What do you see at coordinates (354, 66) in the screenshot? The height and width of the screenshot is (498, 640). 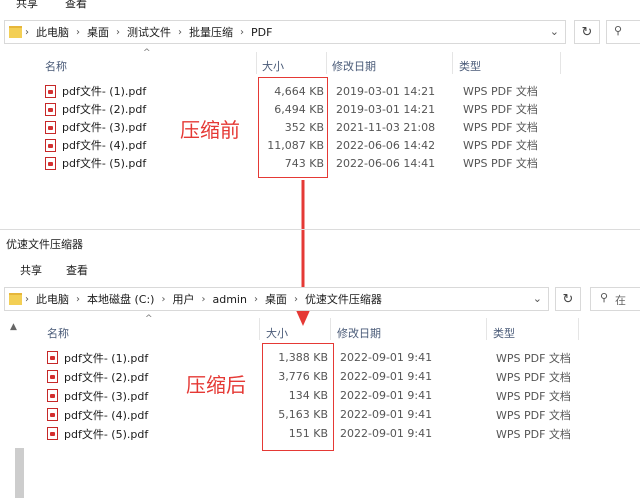 I see `top-col-date: 修改日期` at bounding box center [354, 66].